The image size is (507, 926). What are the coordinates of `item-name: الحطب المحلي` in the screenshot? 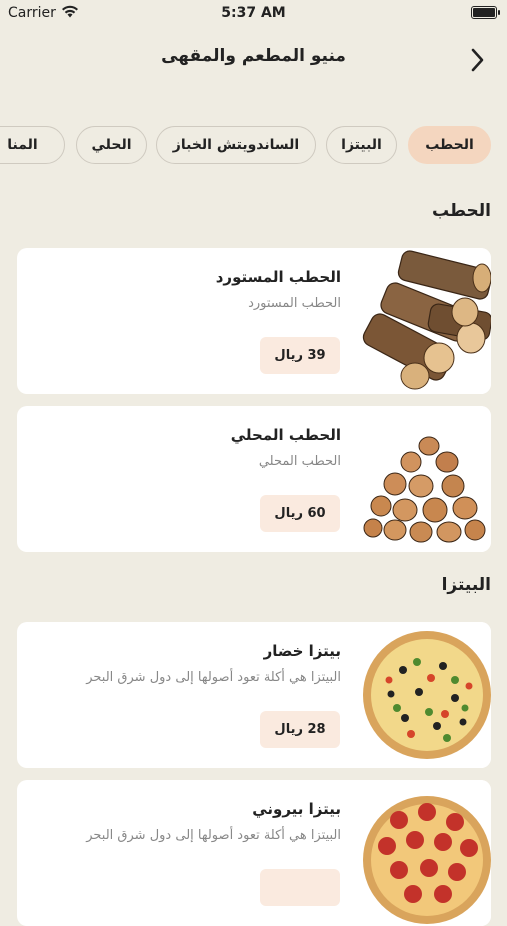 It's located at (285, 435).